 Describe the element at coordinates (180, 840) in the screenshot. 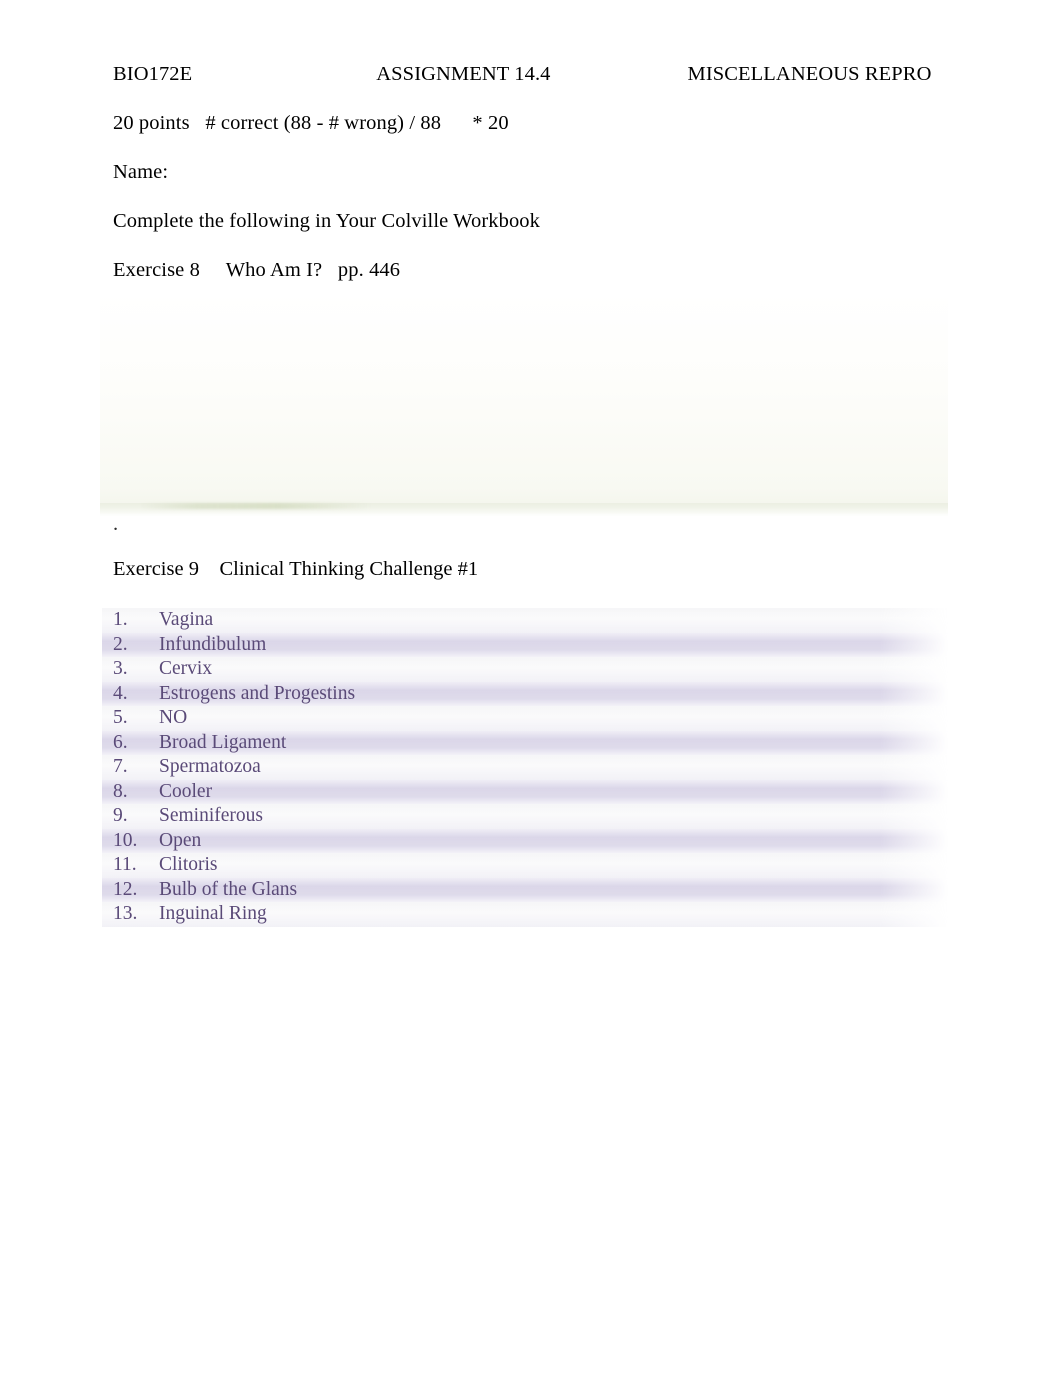

I see `answer-row-text: Open` at that location.